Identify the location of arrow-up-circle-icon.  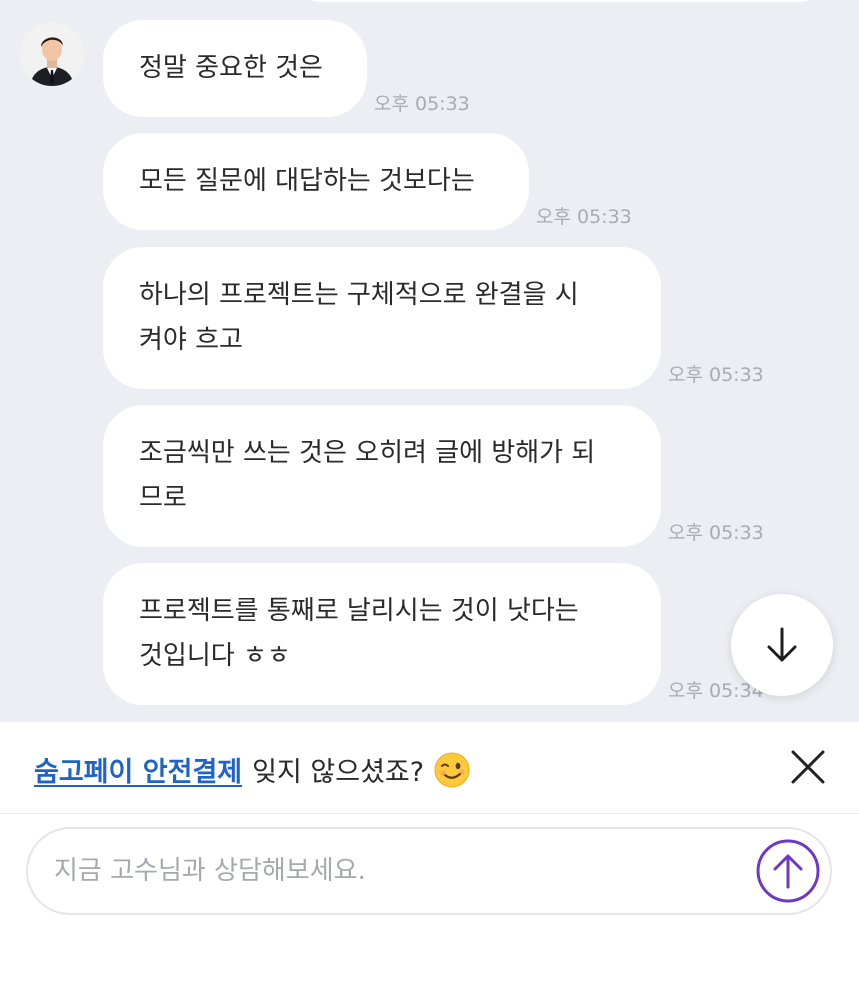
(788, 871).